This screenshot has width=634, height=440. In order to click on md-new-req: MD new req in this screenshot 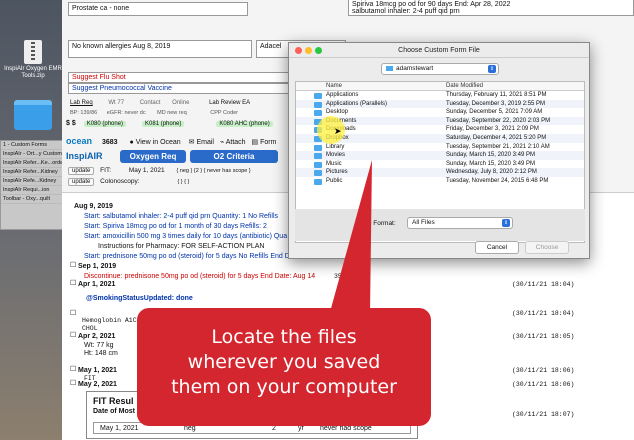, I will do `click(172, 113)`.